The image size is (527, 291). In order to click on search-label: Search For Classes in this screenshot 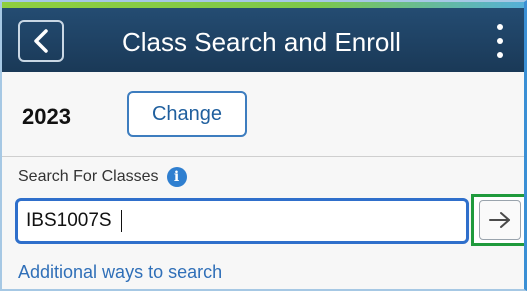, I will do `click(88, 176)`.